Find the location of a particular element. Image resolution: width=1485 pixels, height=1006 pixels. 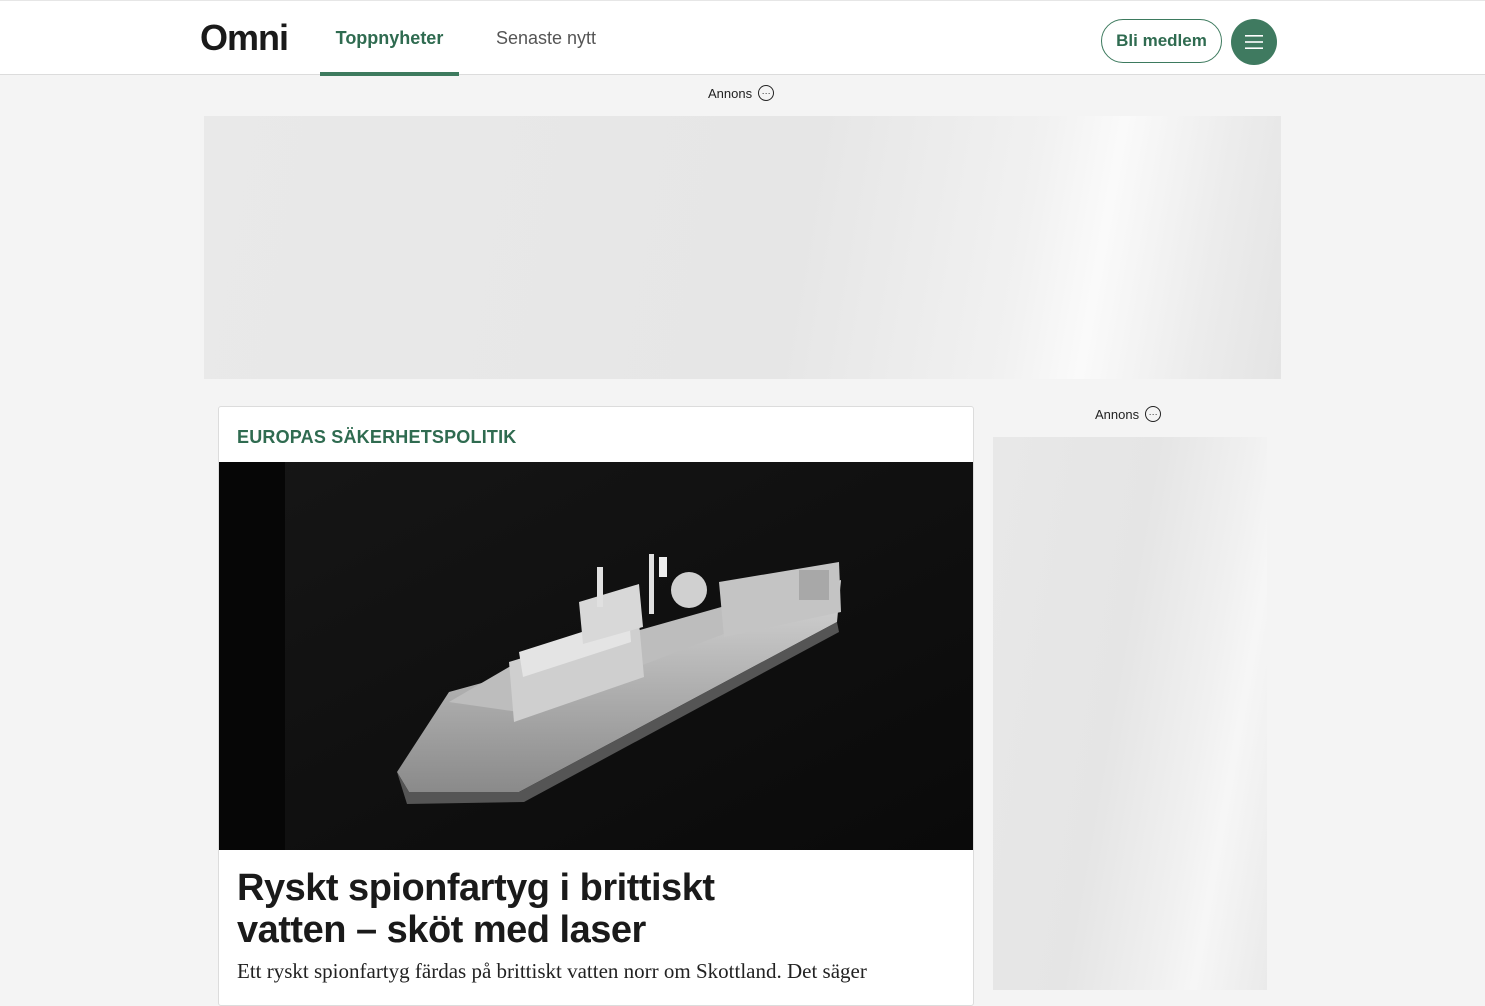

ad-label-side: Annons ··· is located at coordinates (1128, 414).